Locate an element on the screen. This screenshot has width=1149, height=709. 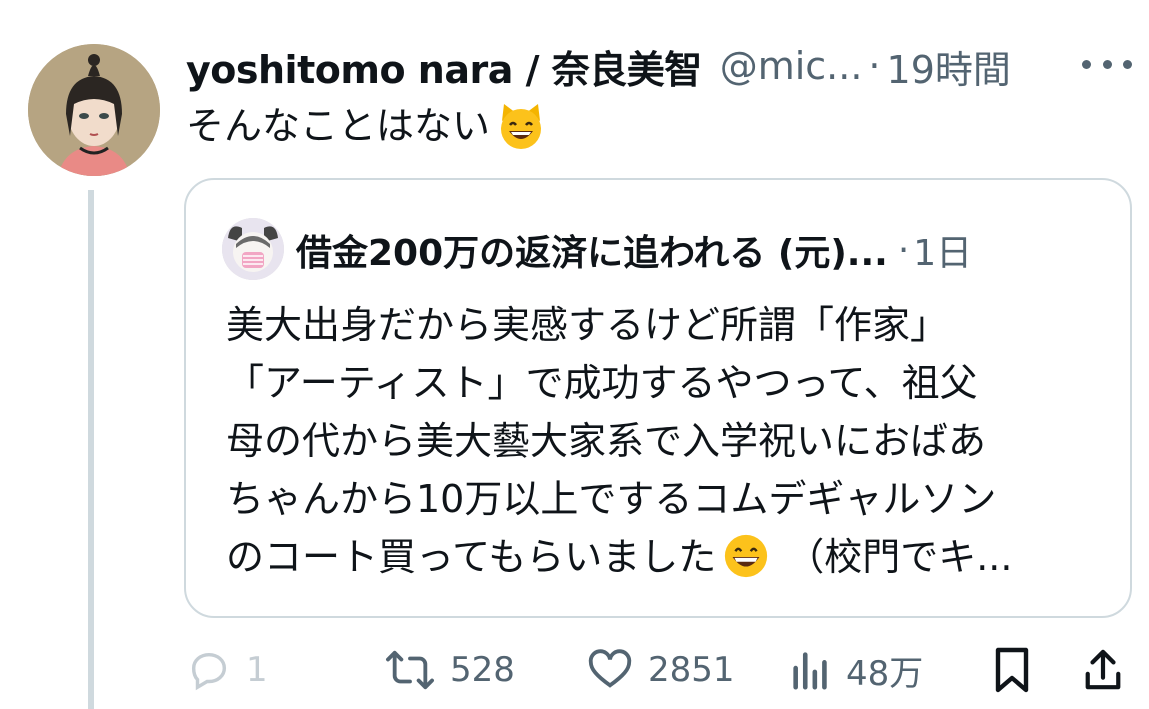
quoted-text-line: 母の代から美大藝大家系で入学祝いにおばあ is located at coordinates (606, 441).